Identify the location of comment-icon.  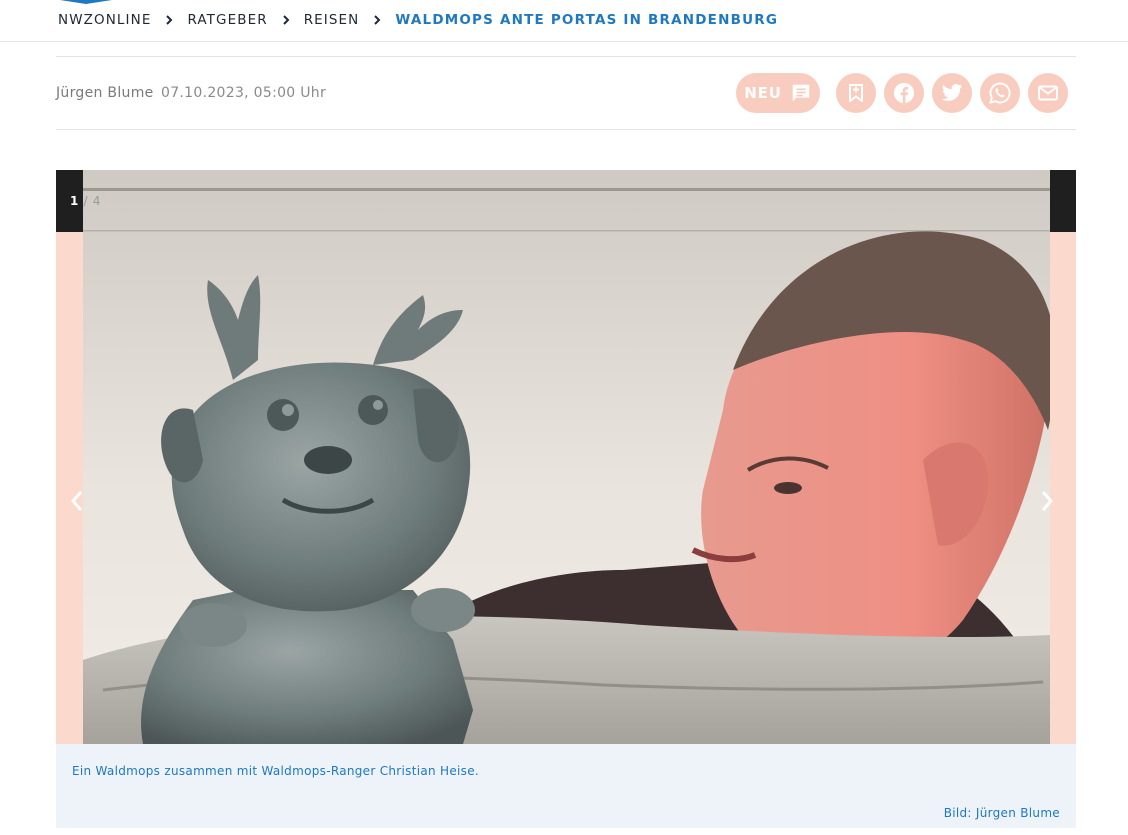
(800, 93).